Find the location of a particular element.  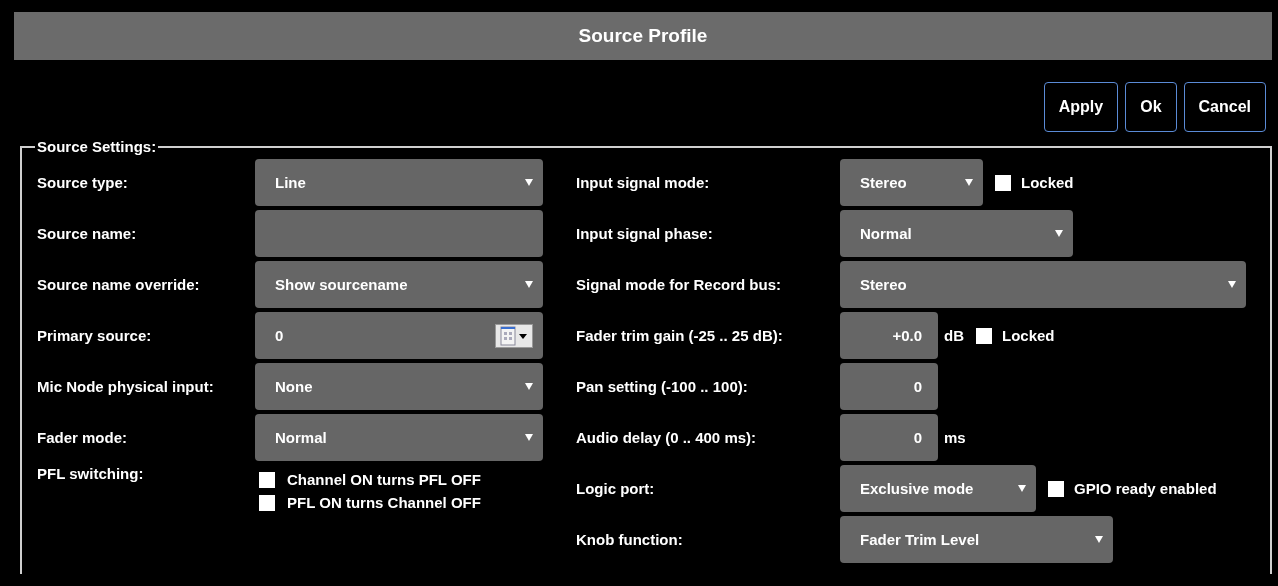

field-label: Pan setting (-100 .. 100): is located at coordinates (662, 386).